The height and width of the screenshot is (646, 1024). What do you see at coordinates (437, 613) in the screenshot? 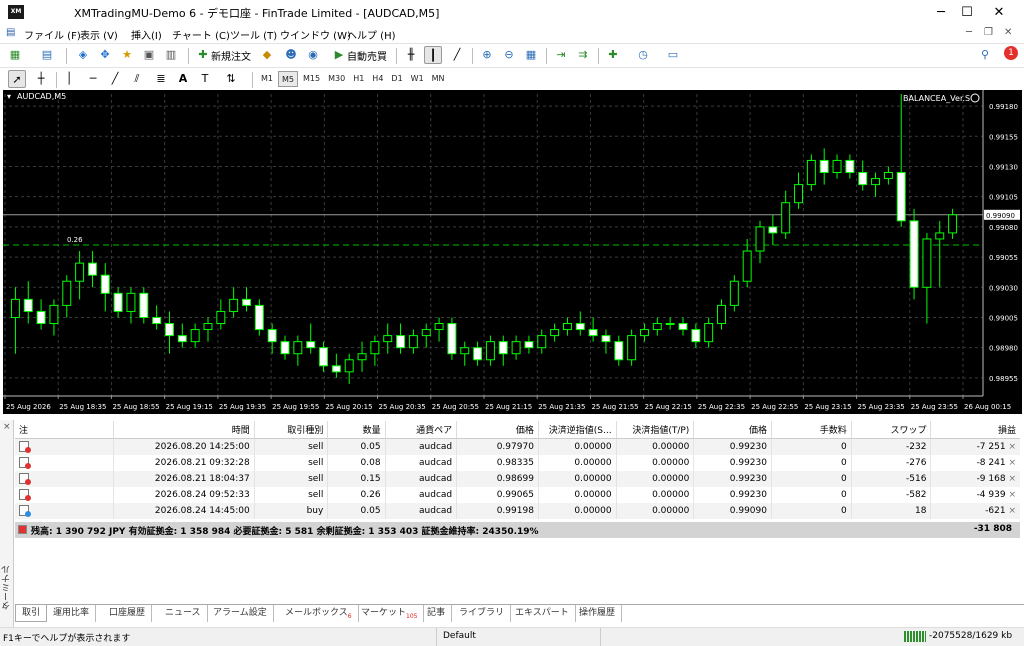
I see `tab-7: 記事` at bounding box center [437, 613].